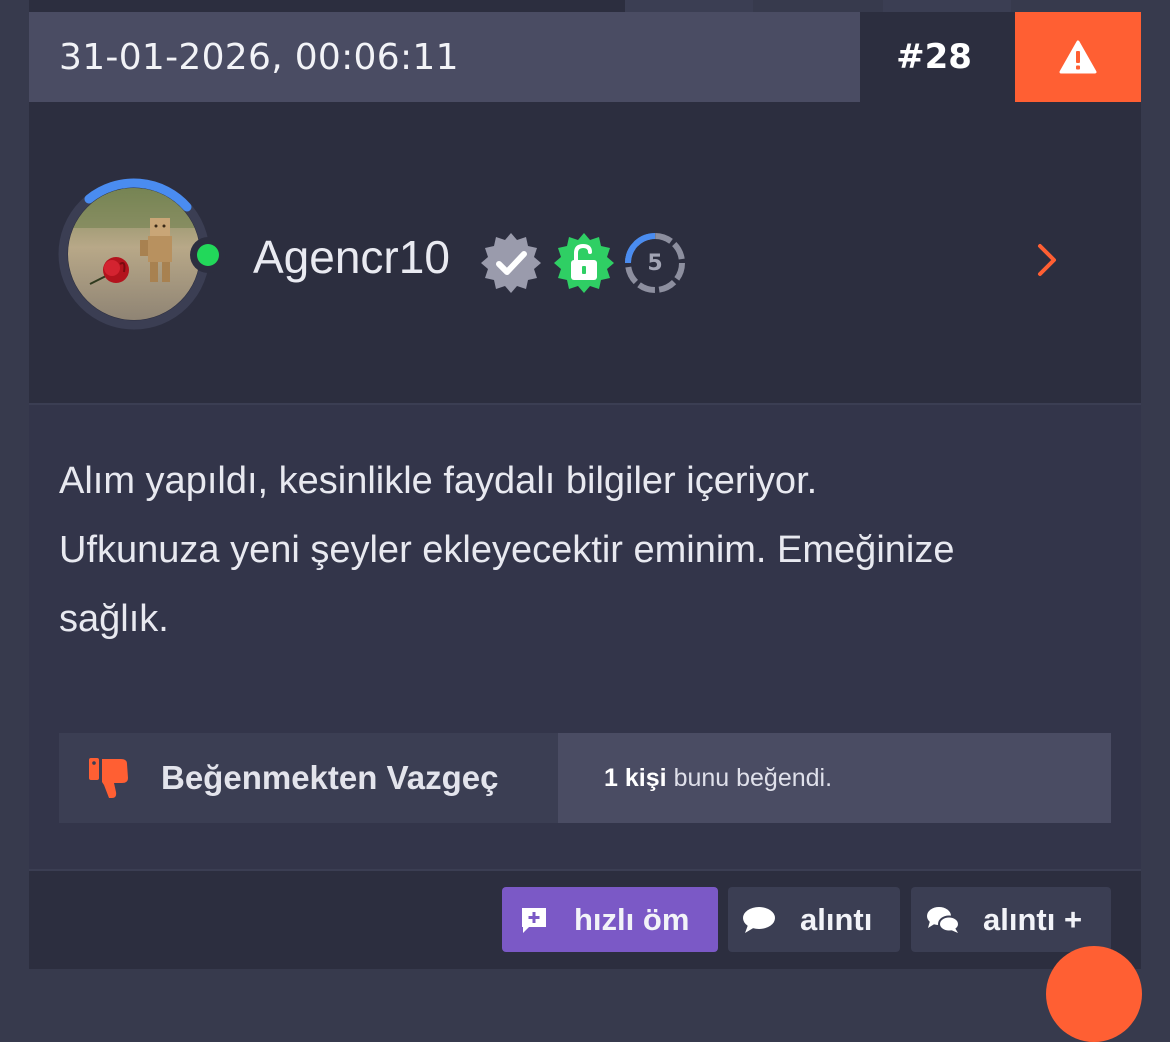 This screenshot has height=1042, width=1170. What do you see at coordinates (1047, 260) in the screenshot?
I see `chevron-right-icon` at bounding box center [1047, 260].